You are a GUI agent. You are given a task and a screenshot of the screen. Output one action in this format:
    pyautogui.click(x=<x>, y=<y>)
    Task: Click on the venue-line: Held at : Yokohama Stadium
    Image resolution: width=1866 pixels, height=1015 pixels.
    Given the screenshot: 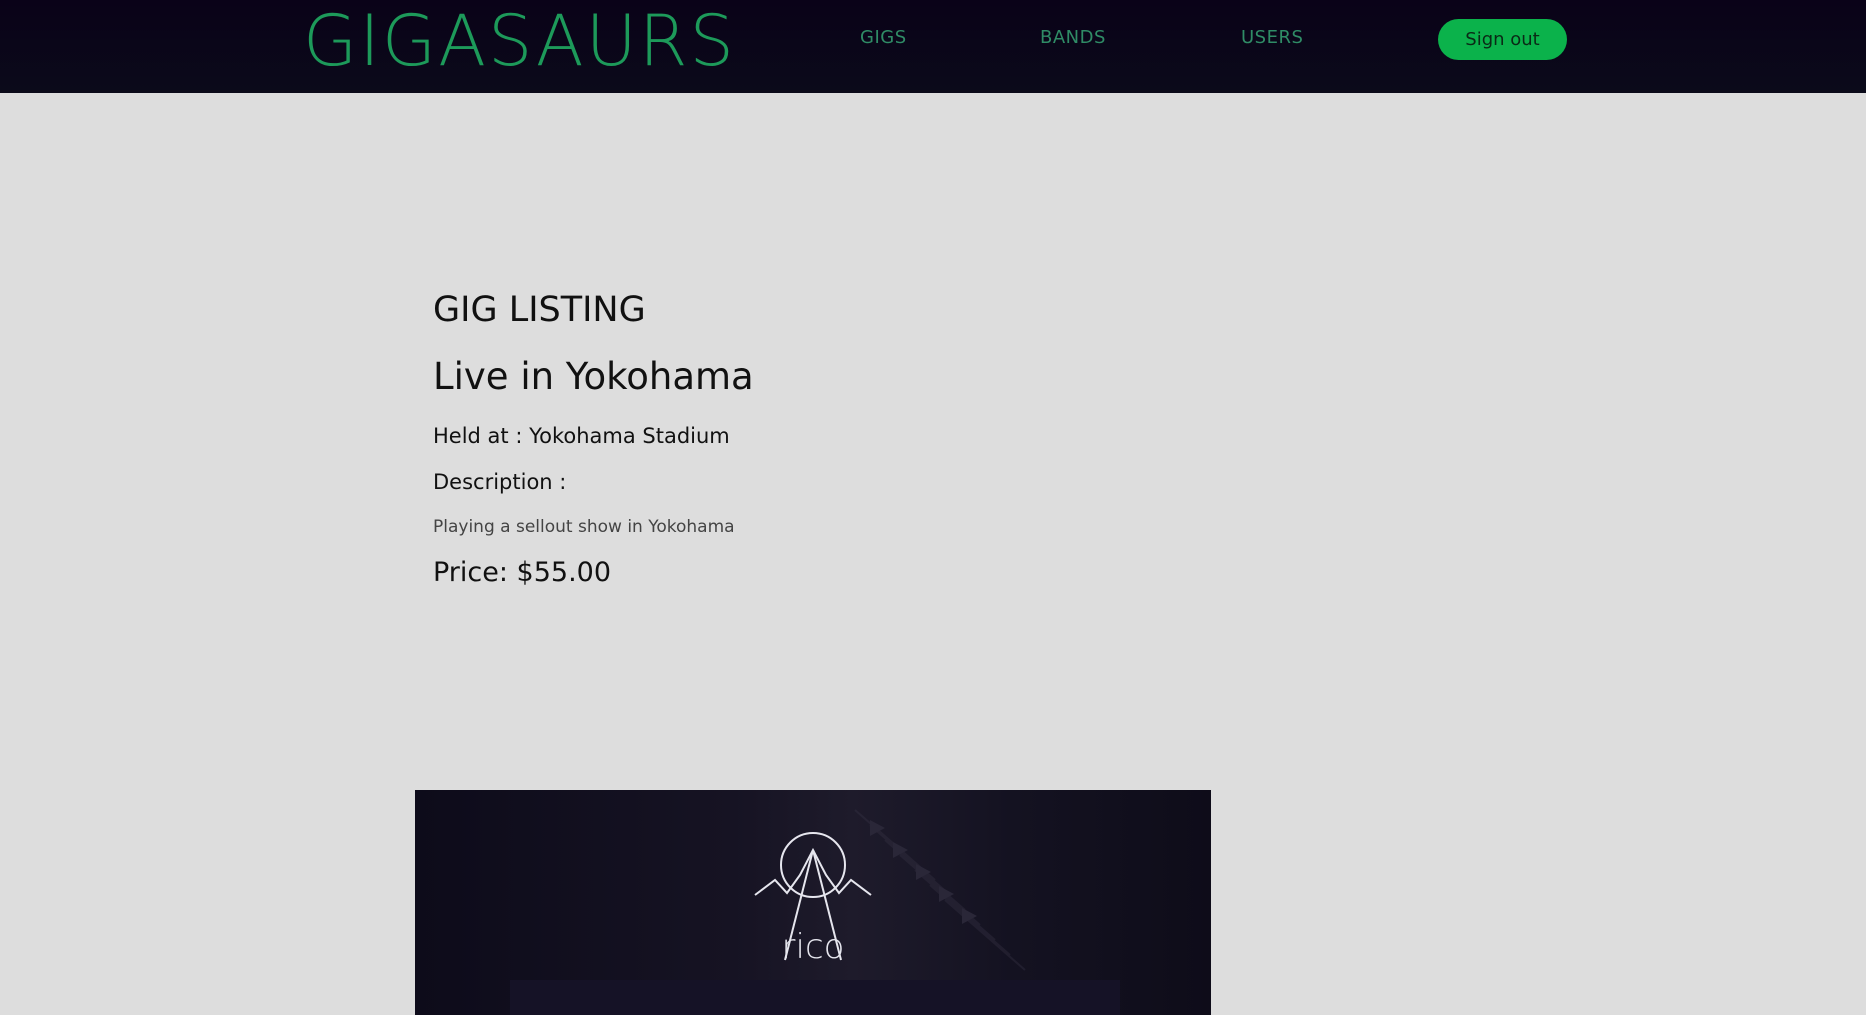 What is the action you would take?
    pyautogui.click(x=581, y=436)
    